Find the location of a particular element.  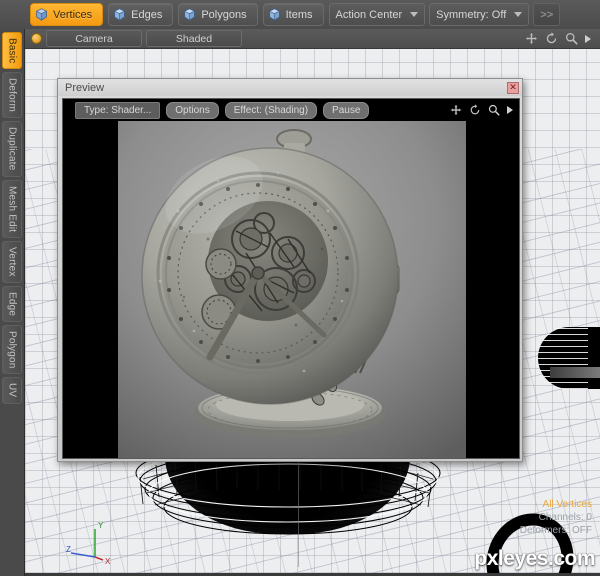

sidebar-item-label: Vertex is located at coordinates (12, 262).